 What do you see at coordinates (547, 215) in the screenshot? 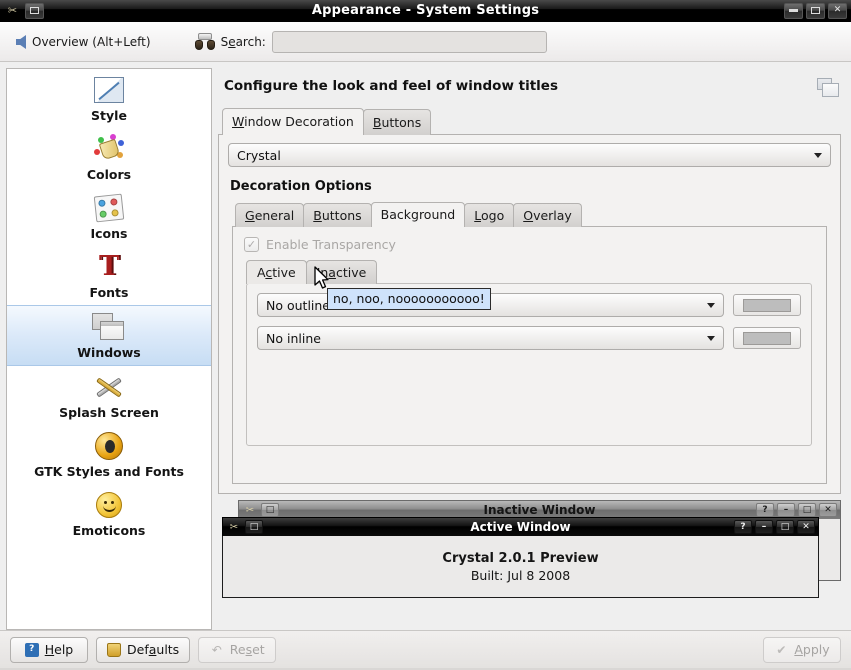
I see `tab-overlay: Overlay` at bounding box center [547, 215].